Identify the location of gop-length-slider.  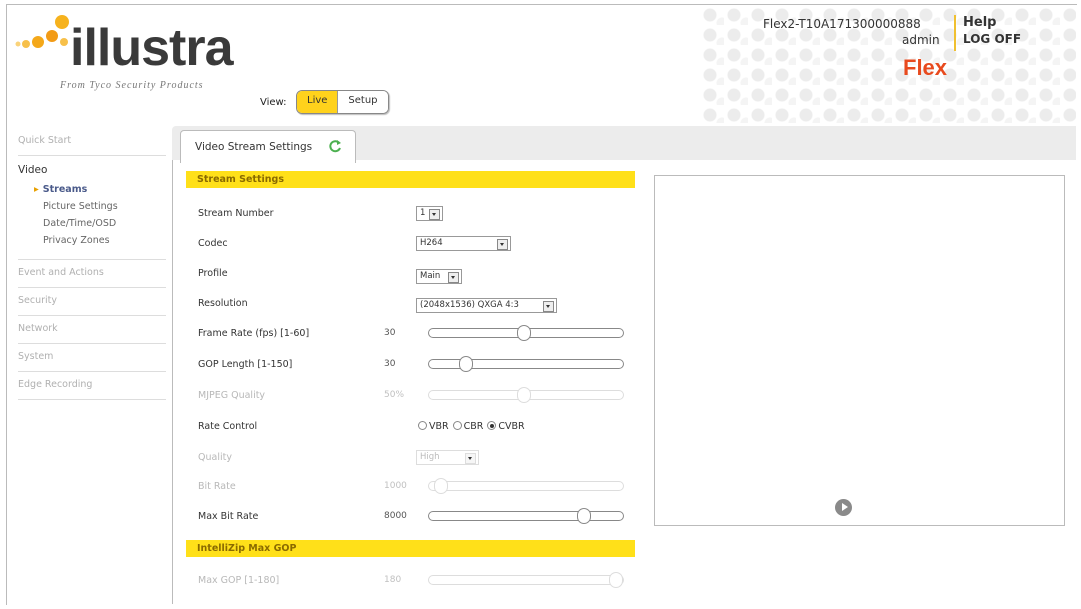
(526, 364).